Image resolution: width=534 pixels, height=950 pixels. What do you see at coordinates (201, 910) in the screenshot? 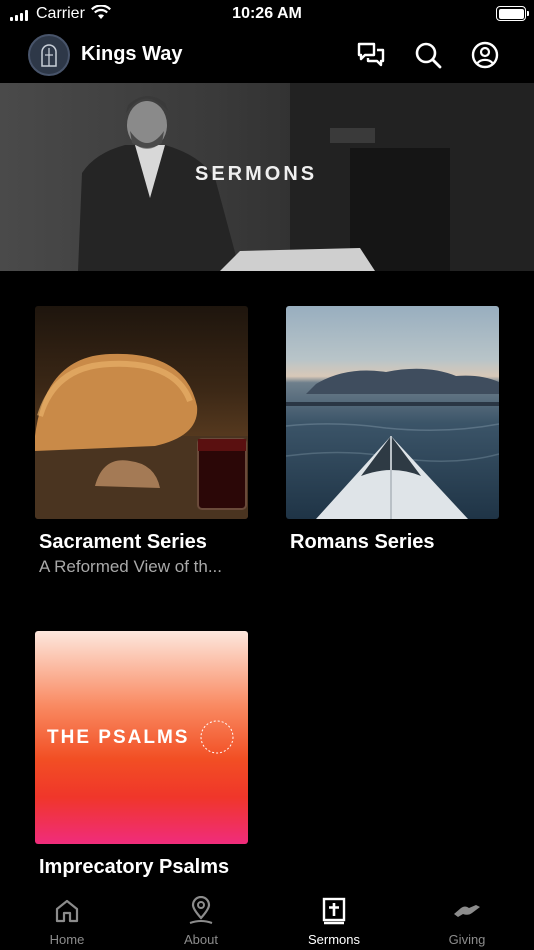
I see `location-pin-icon` at bounding box center [201, 910].